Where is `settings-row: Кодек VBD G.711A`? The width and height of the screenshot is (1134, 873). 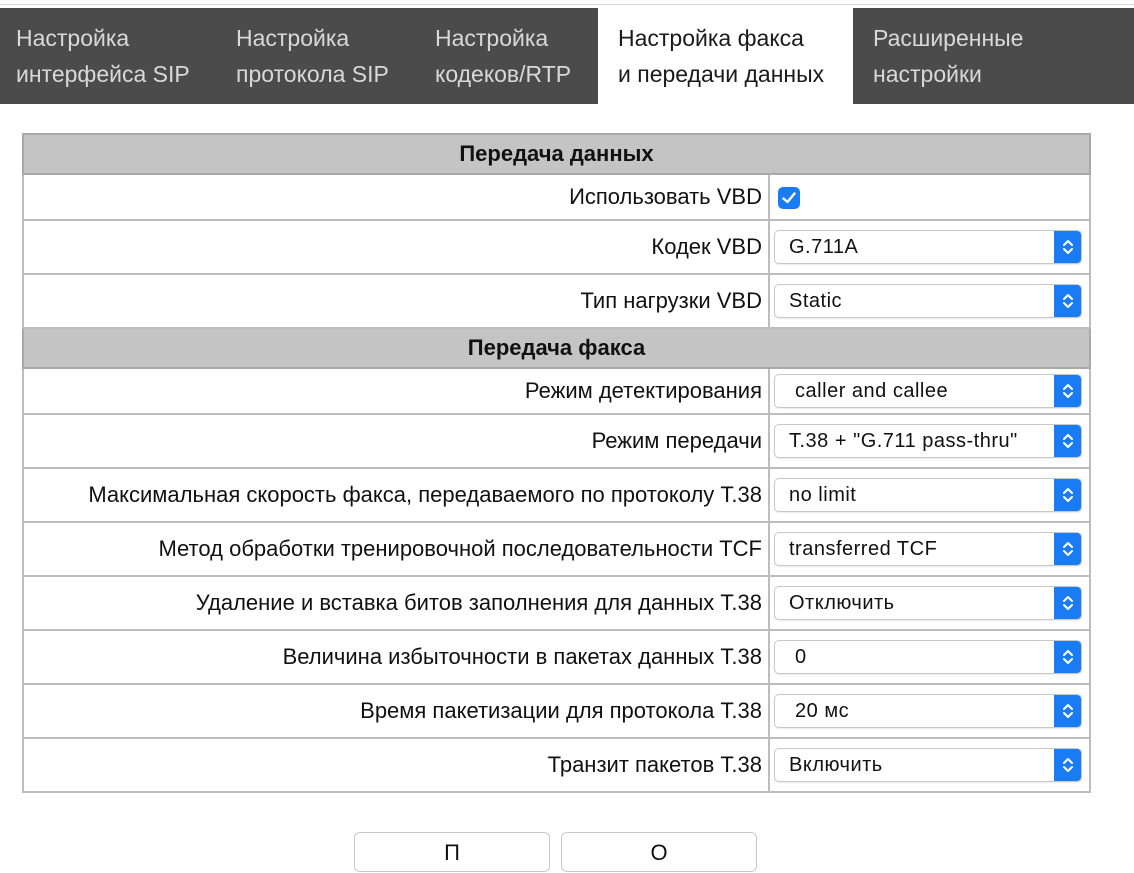 settings-row: Кодек VBD G.711A is located at coordinates (556, 247).